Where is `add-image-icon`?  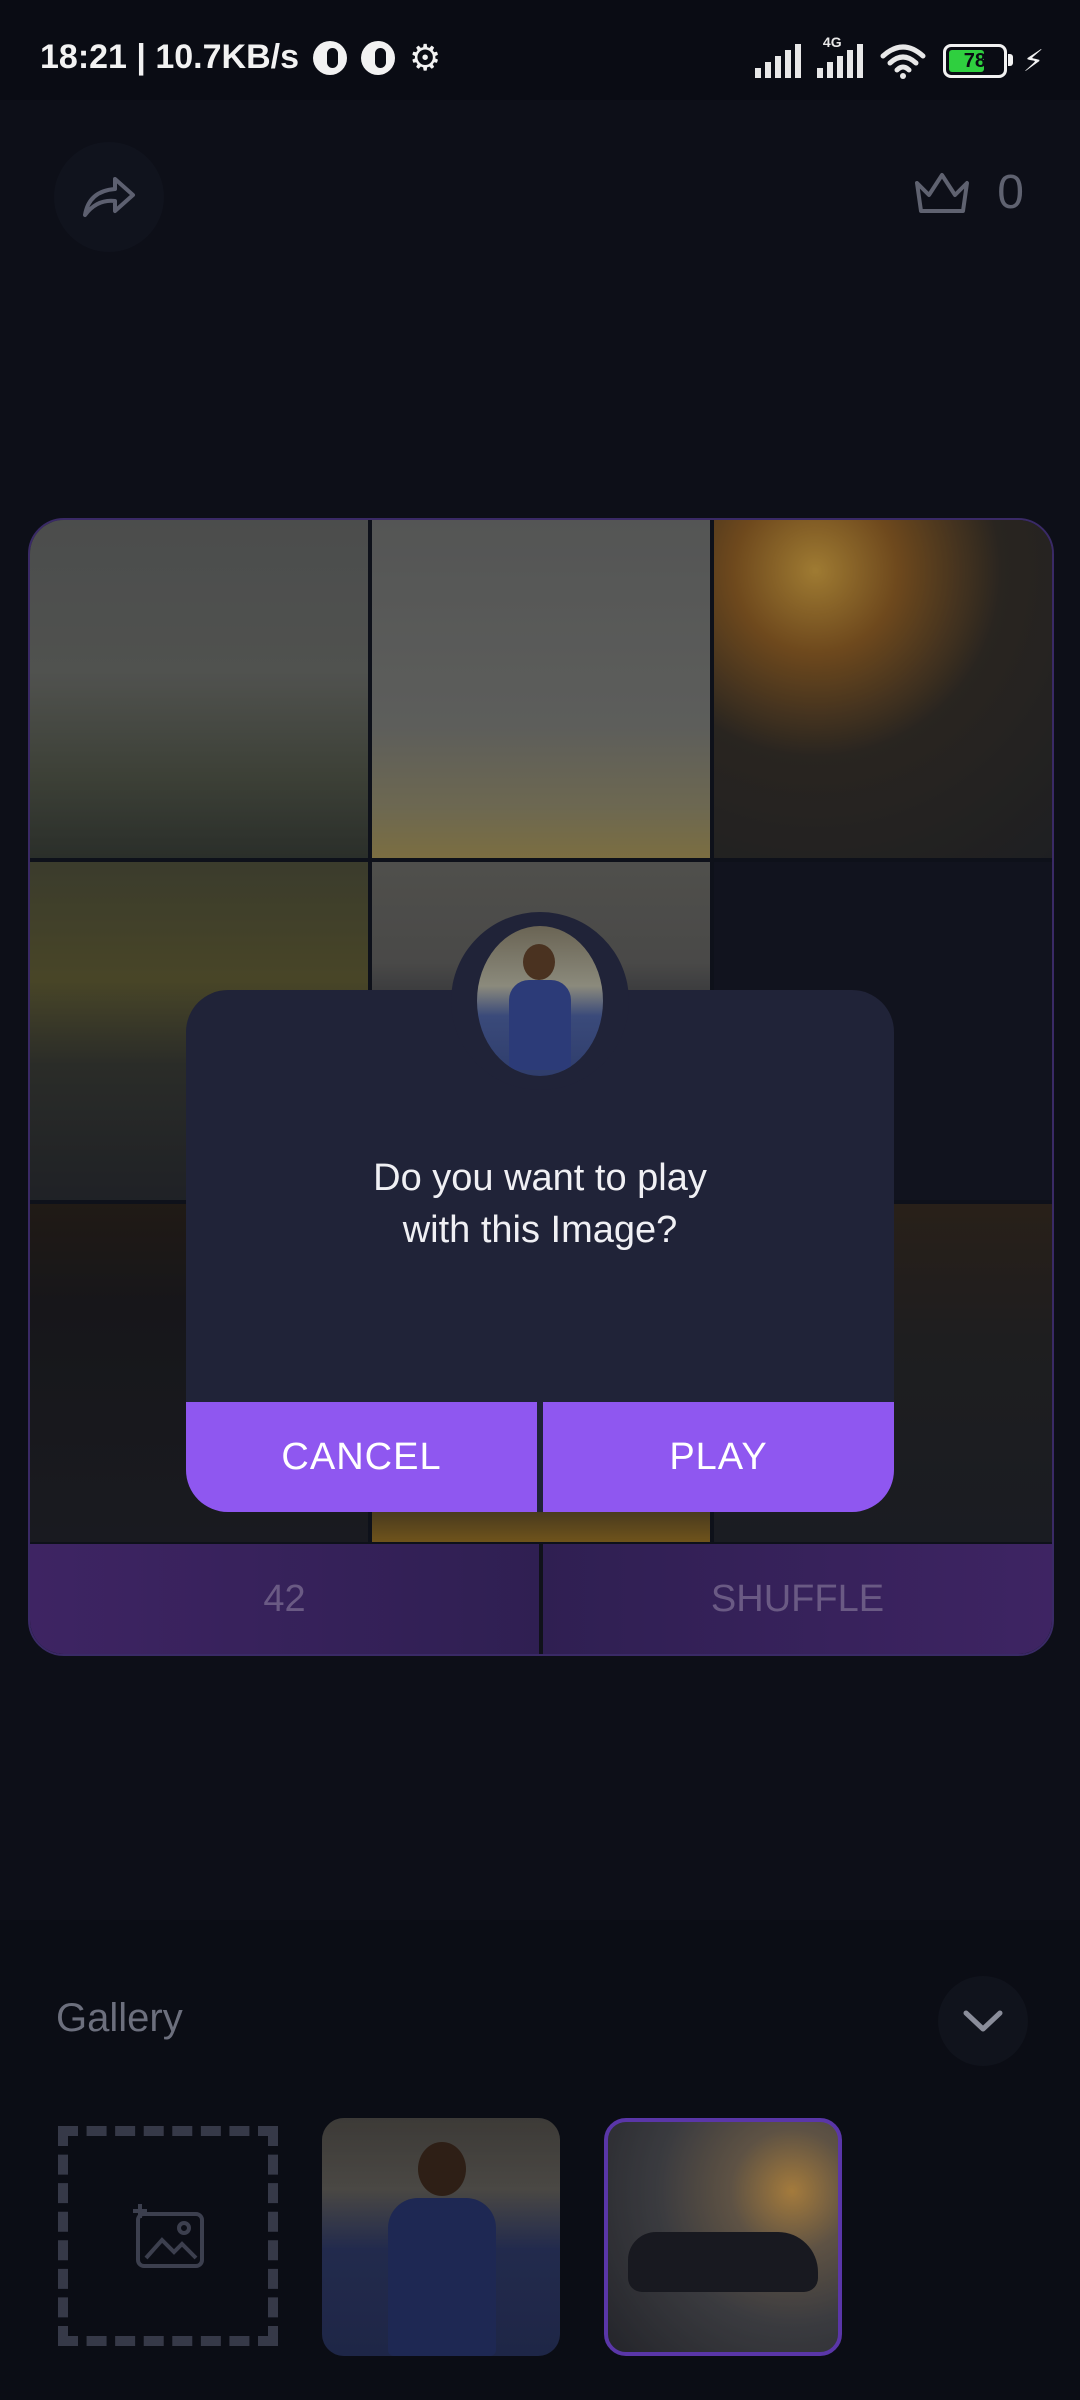
add-image-icon is located at coordinates (168, 2236).